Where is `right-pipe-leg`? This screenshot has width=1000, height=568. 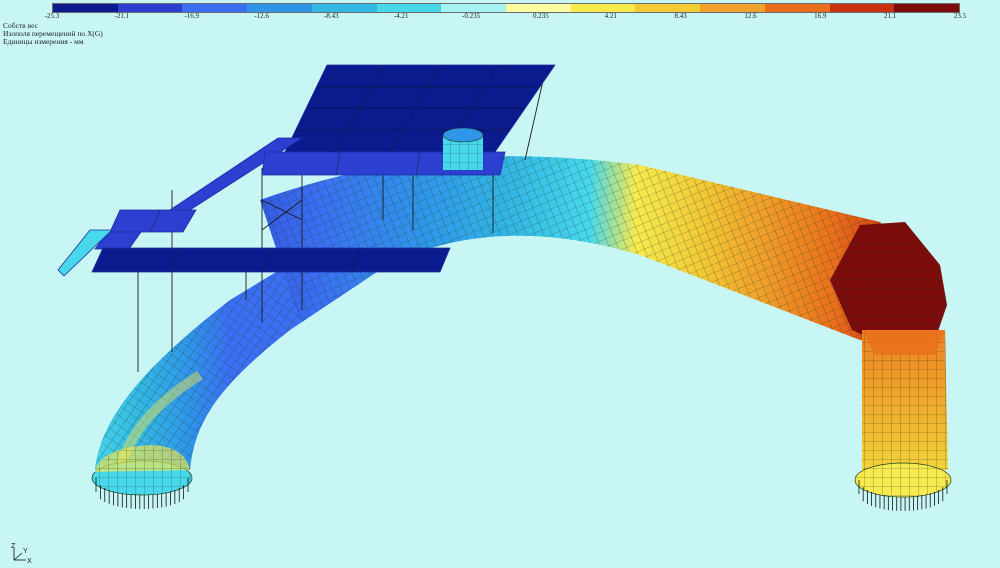 right-pipe-leg is located at coordinates (905, 400).